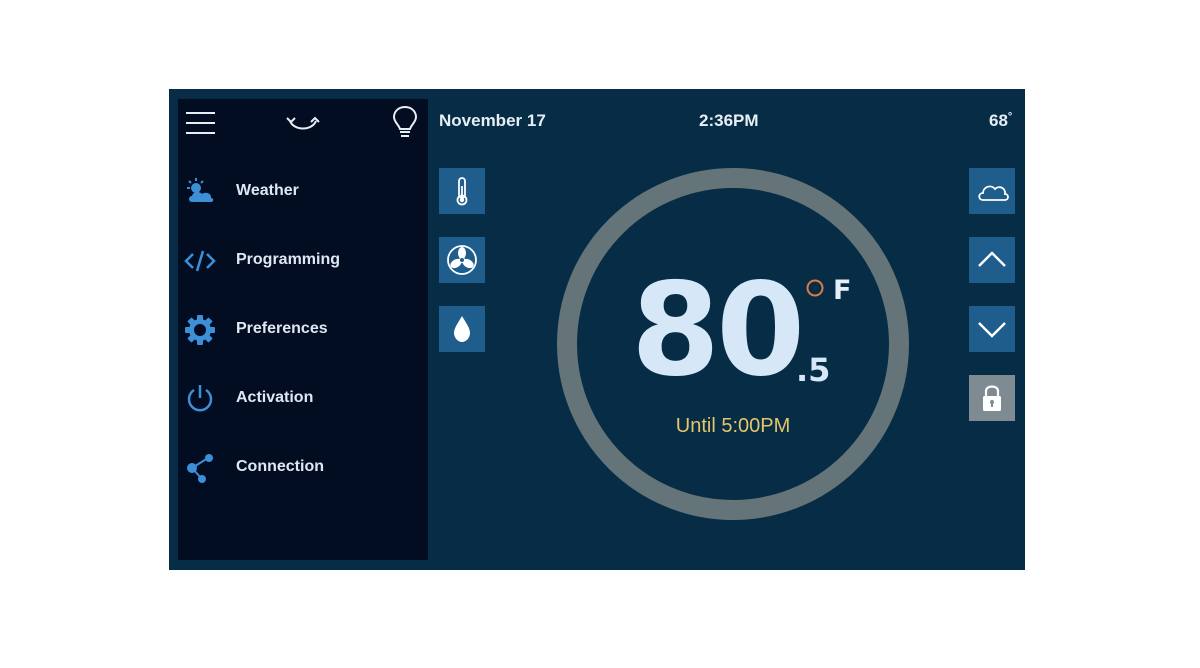 This screenshot has height=668, width=1200. Describe the element at coordinates (267, 190) in the screenshot. I see `sidebar-item-label: Weather` at that location.